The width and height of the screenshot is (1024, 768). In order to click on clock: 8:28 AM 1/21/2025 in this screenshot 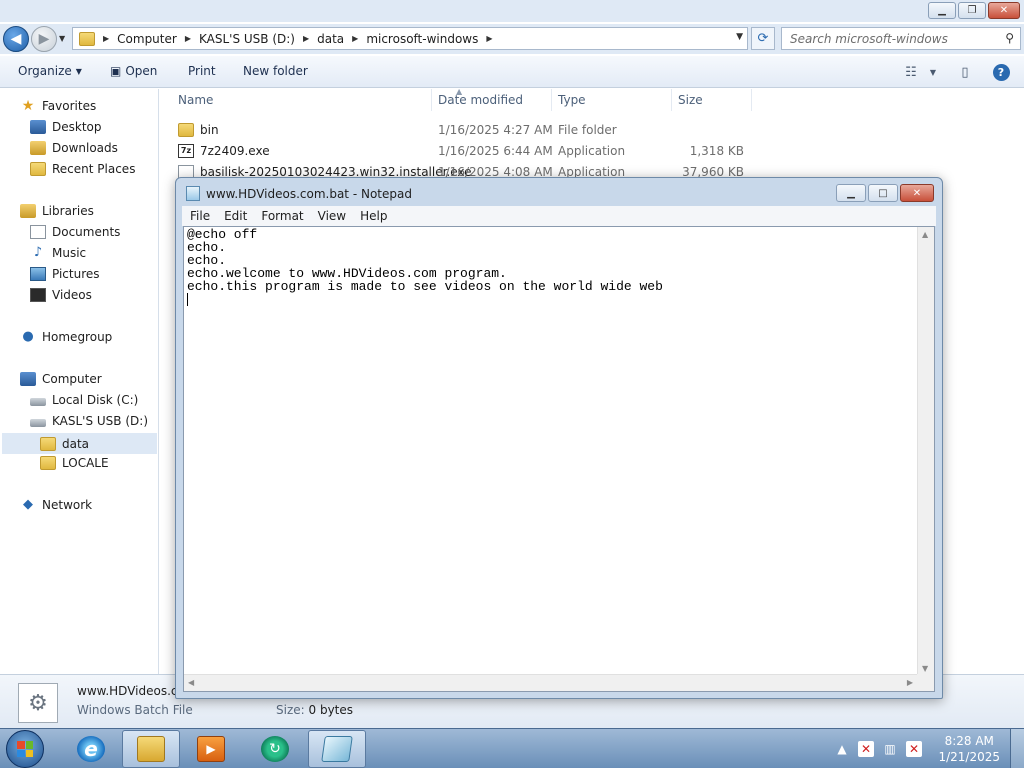, I will do `click(969, 749)`.